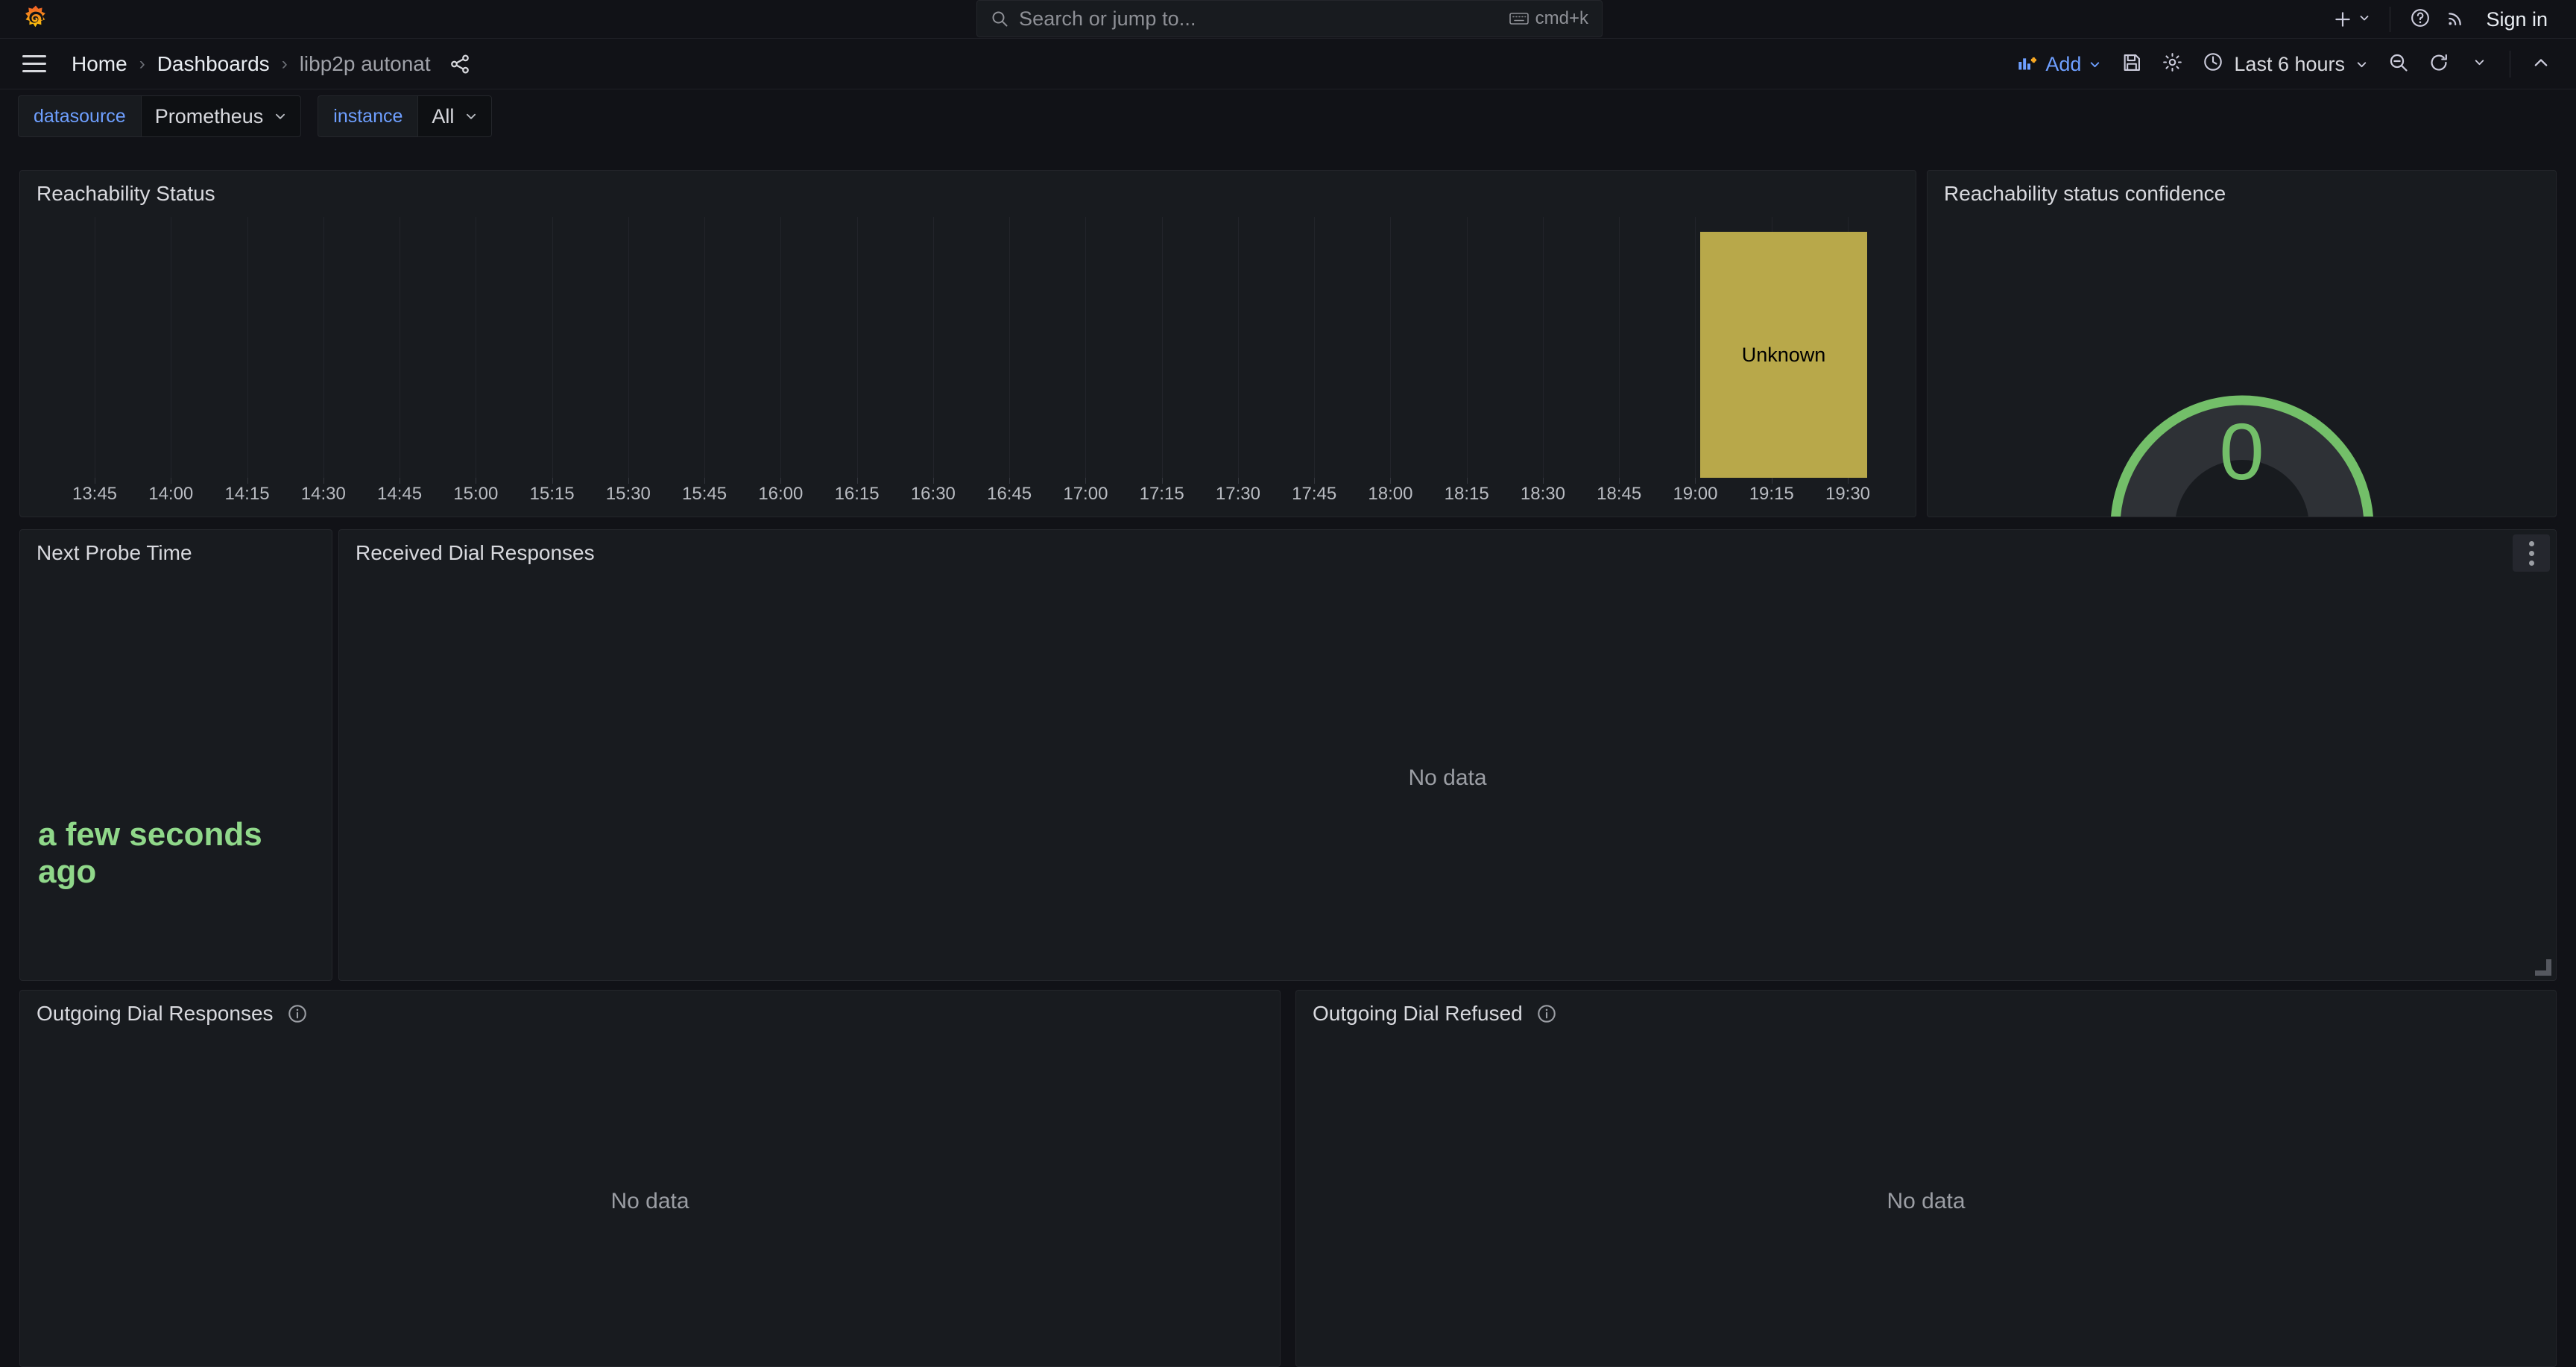 This screenshot has height=1367, width=2576. Describe the element at coordinates (2064, 63) in the screenshot. I see `add-button-label: Add` at that location.